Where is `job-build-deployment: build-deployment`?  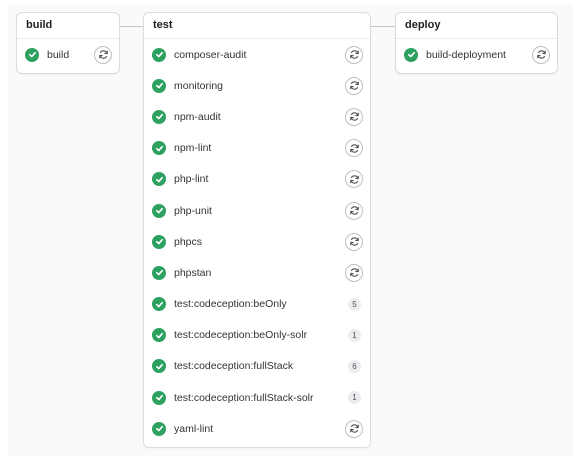 job-build-deployment: build-deployment is located at coordinates (476, 54).